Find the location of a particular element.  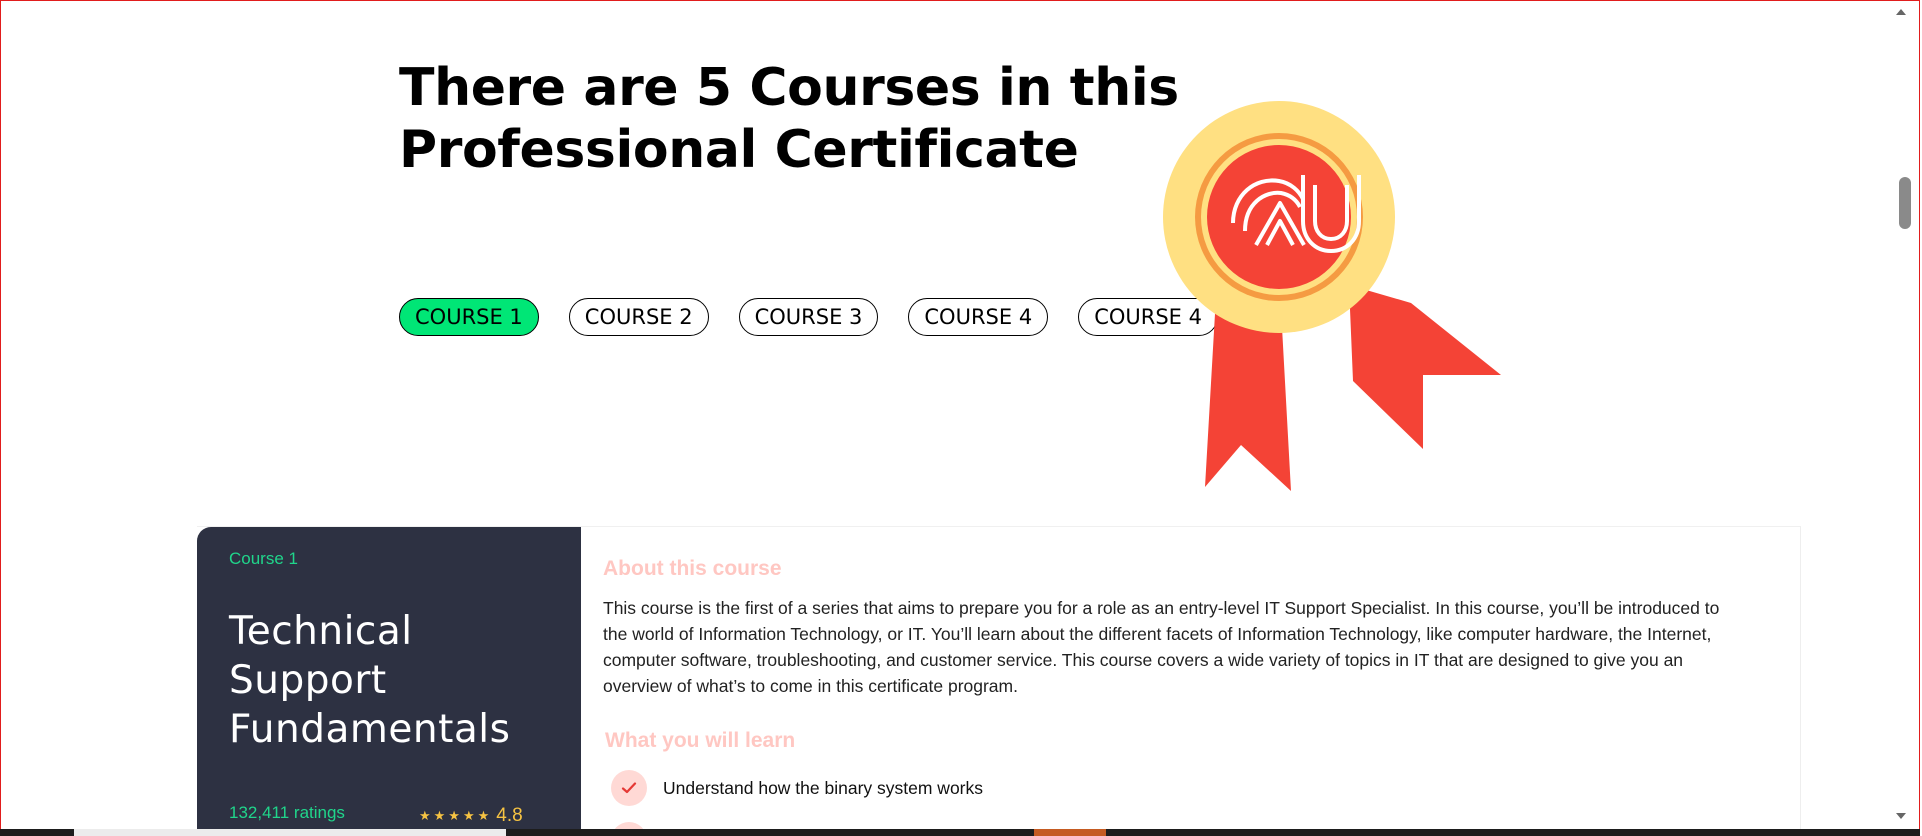

taskbar-indicator is located at coordinates (1070, 832).